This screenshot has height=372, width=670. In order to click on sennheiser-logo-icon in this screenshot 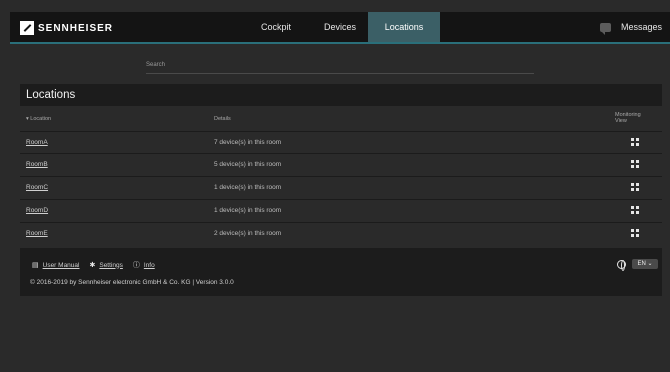, I will do `click(27, 28)`.